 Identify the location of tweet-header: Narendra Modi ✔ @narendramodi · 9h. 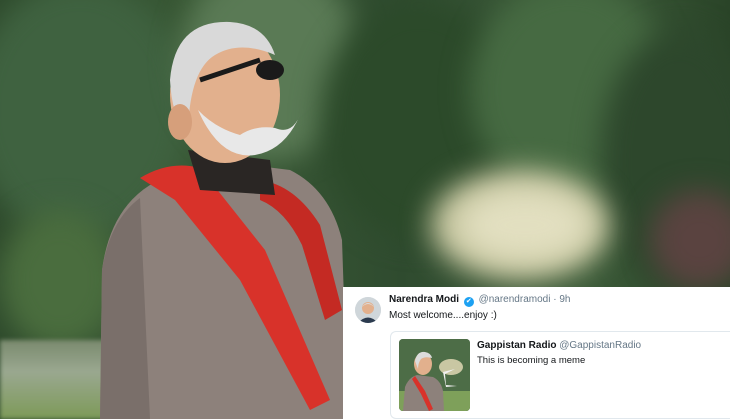
(479, 300).